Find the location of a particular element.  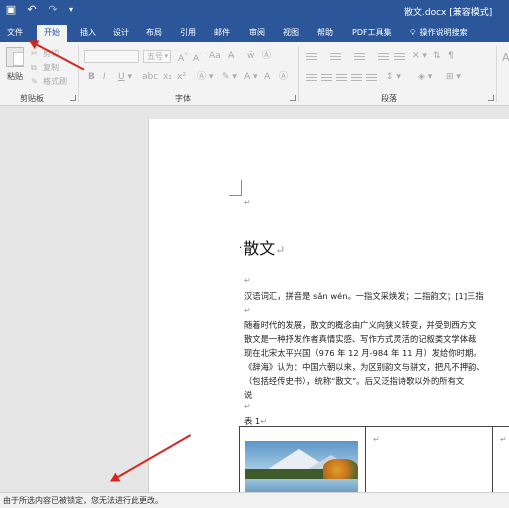

underline-icon: U ▾ is located at coordinates (125, 77).